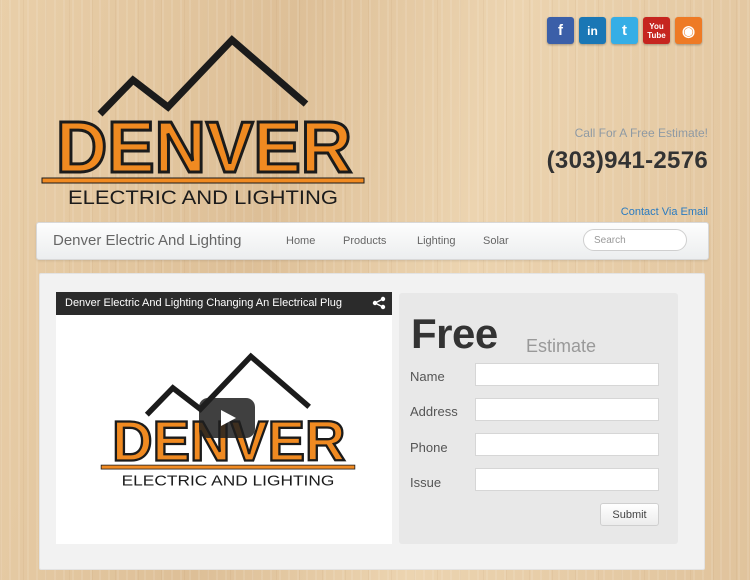 Image resolution: width=750 pixels, height=580 pixels. I want to click on company-logo: DENVER ELECTRIC AND LIGHTING, so click(203, 122).